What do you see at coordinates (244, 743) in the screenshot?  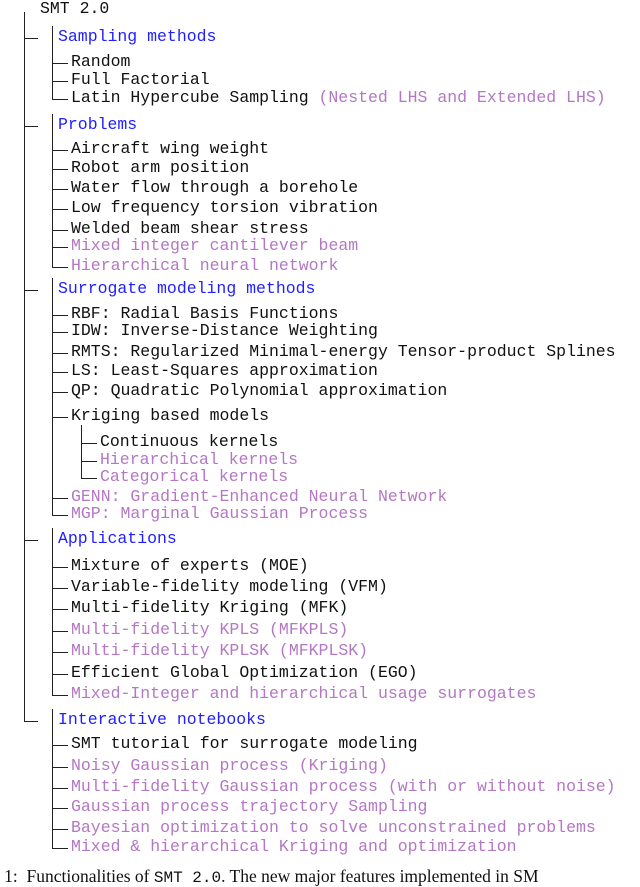 I see `feature-item: SMT tutorial for surrogate modeling` at bounding box center [244, 743].